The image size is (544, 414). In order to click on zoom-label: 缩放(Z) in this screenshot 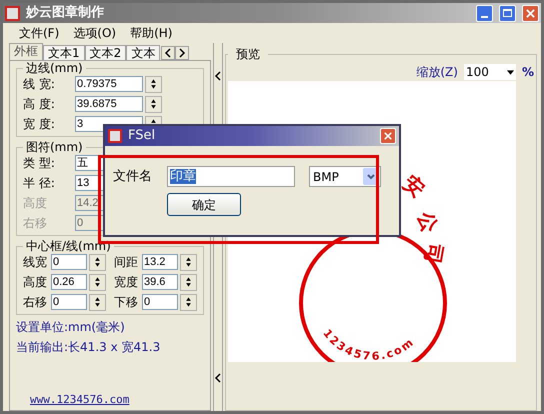, I will do `click(437, 72)`.